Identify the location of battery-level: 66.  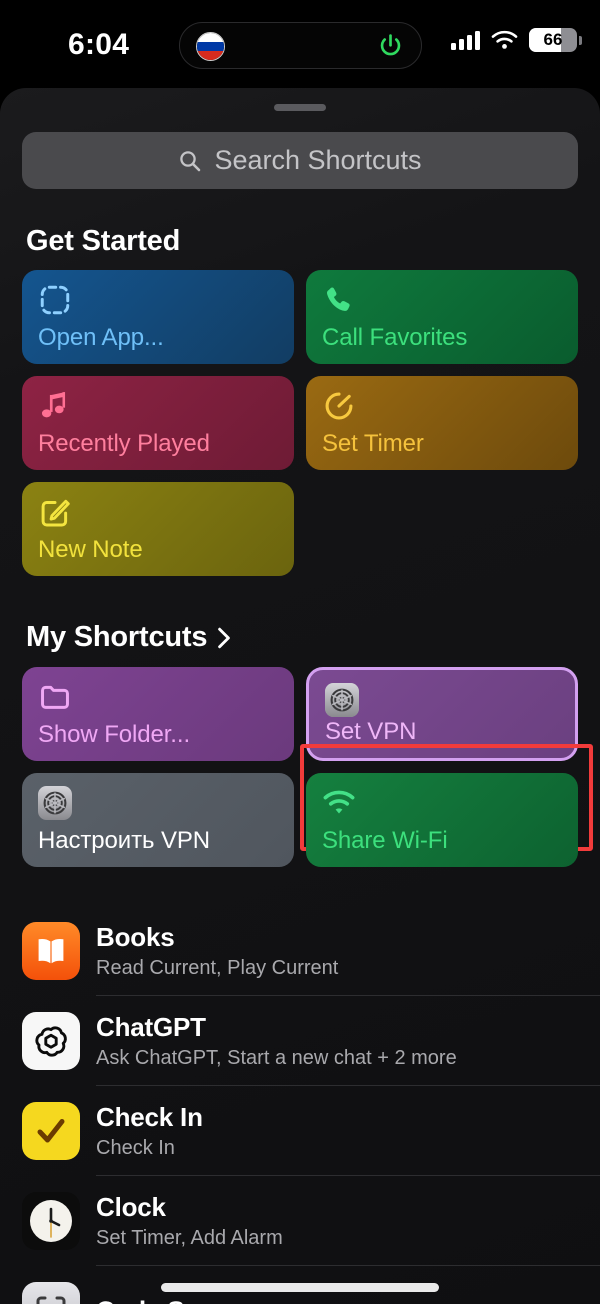
(553, 39).